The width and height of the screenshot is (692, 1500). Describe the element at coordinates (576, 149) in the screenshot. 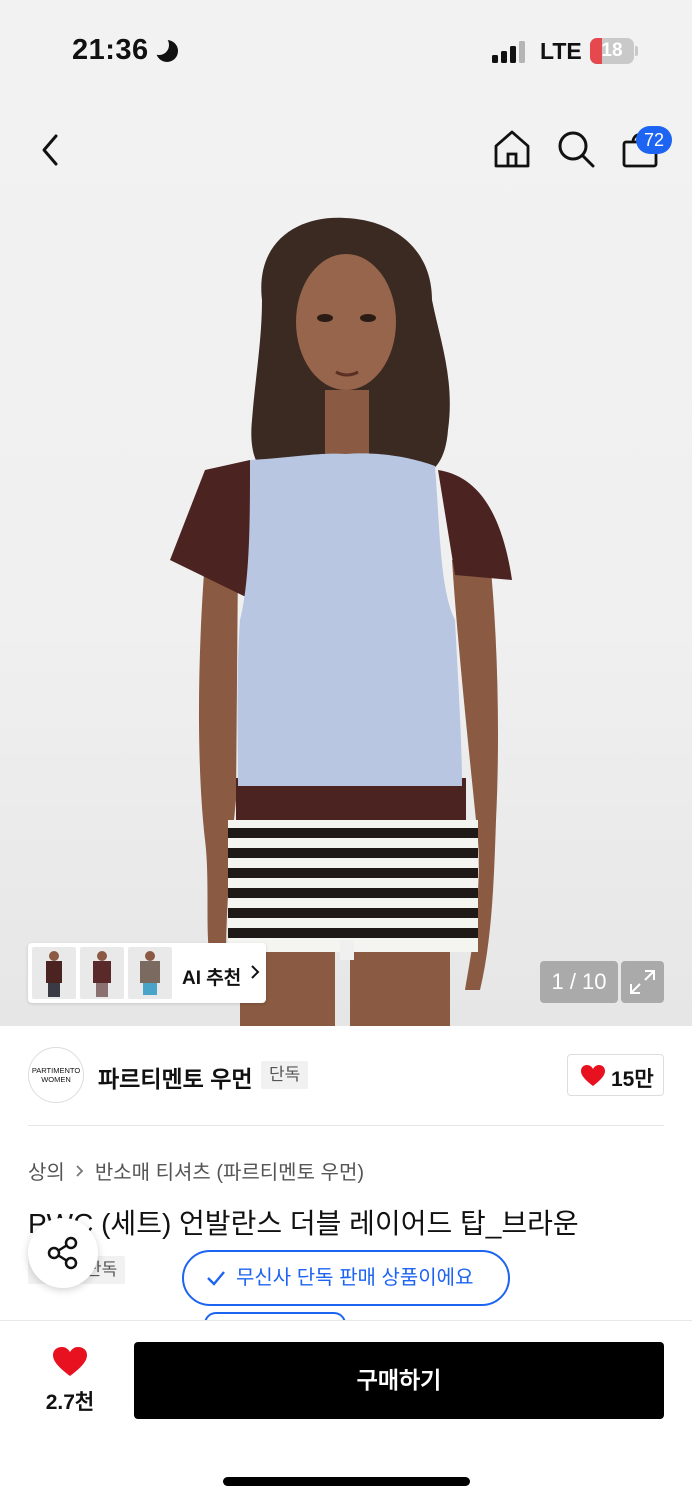

I see `search-icon` at that location.